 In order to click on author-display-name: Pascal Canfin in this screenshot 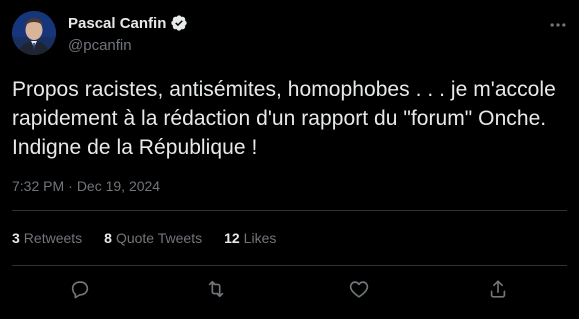, I will do `click(117, 23)`.